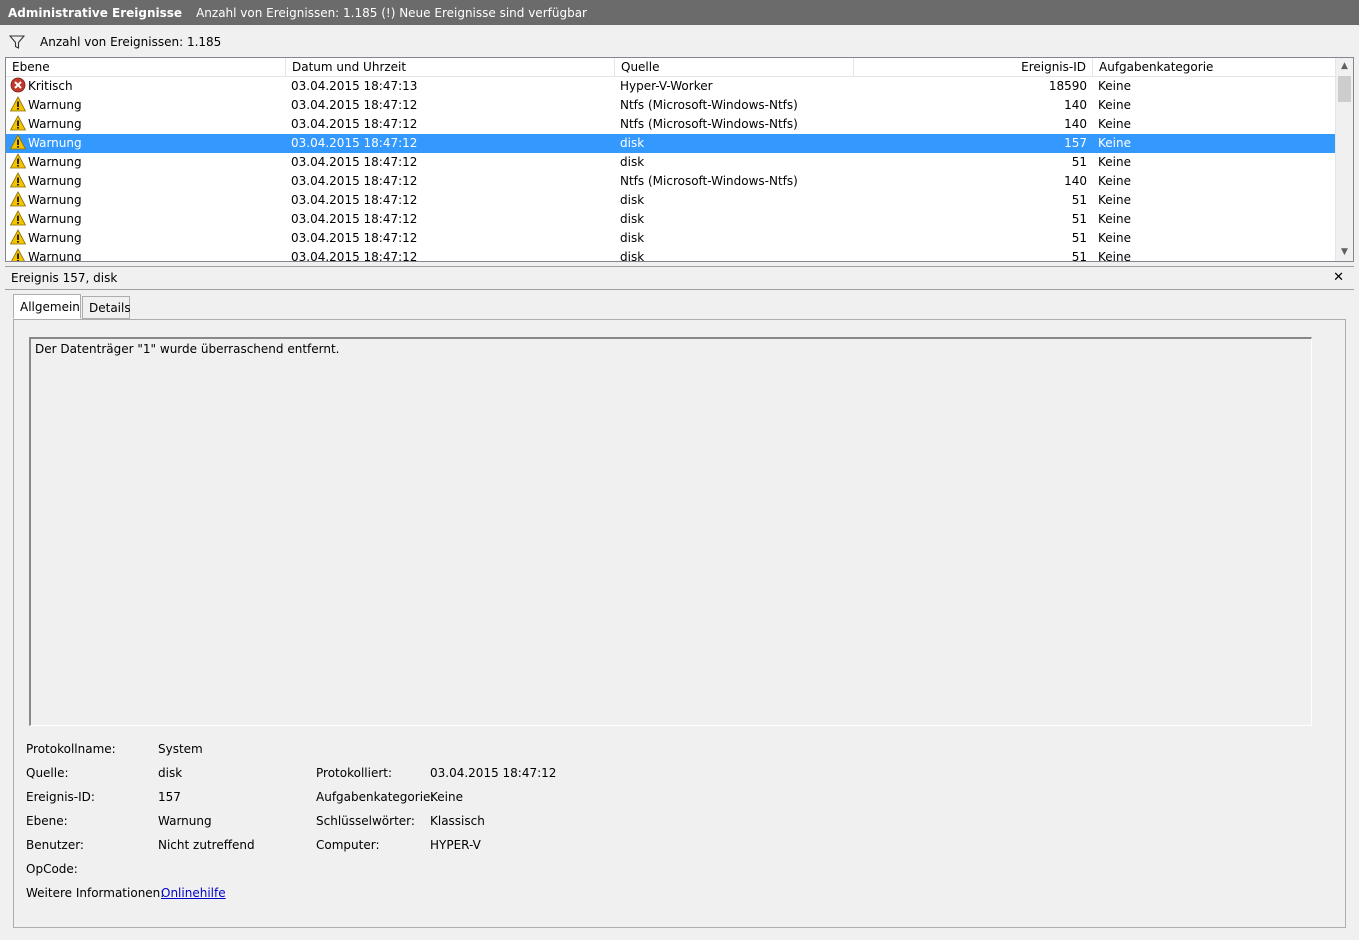 The height and width of the screenshot is (940, 1359). I want to click on prop-label-task-category: Aufgabenkategorie:, so click(375, 797).